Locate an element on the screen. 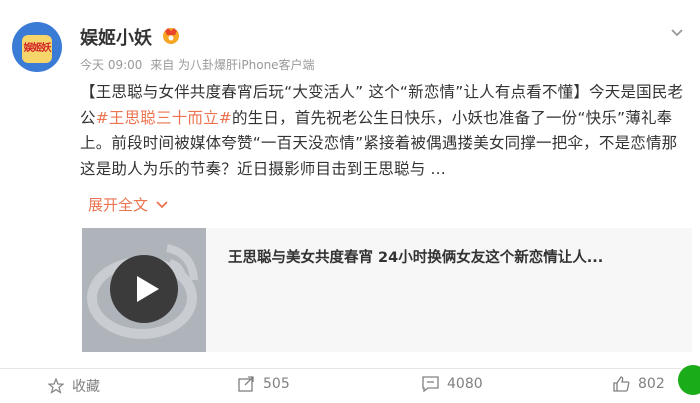 This screenshot has width=700, height=403. favorite-label: 收藏 is located at coordinates (86, 387).